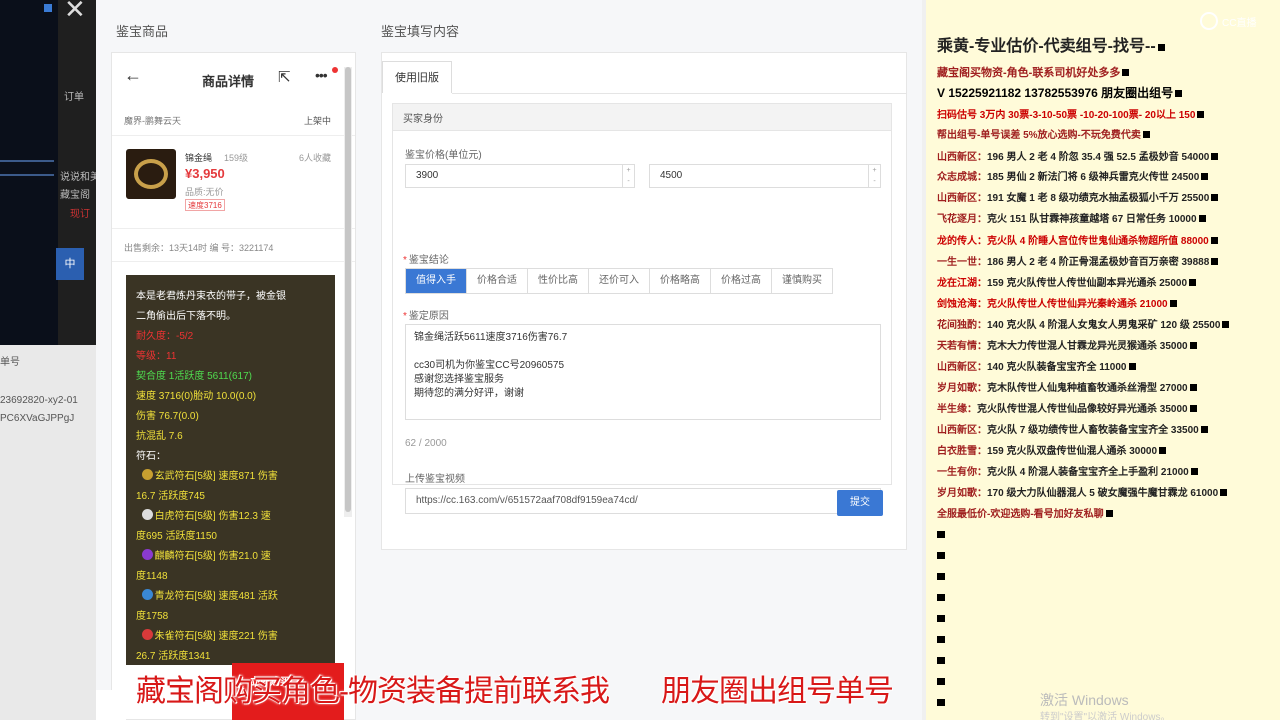 The width and height of the screenshot is (1280, 720). What do you see at coordinates (196, 396) in the screenshot?
I see `desc-line: 速度 3716(0)胎动 10.0(0.0)` at bounding box center [196, 396].